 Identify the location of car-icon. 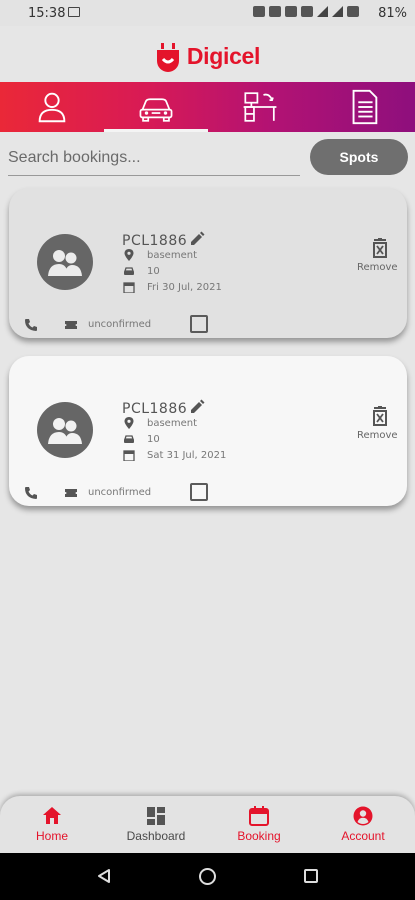
(156, 110).